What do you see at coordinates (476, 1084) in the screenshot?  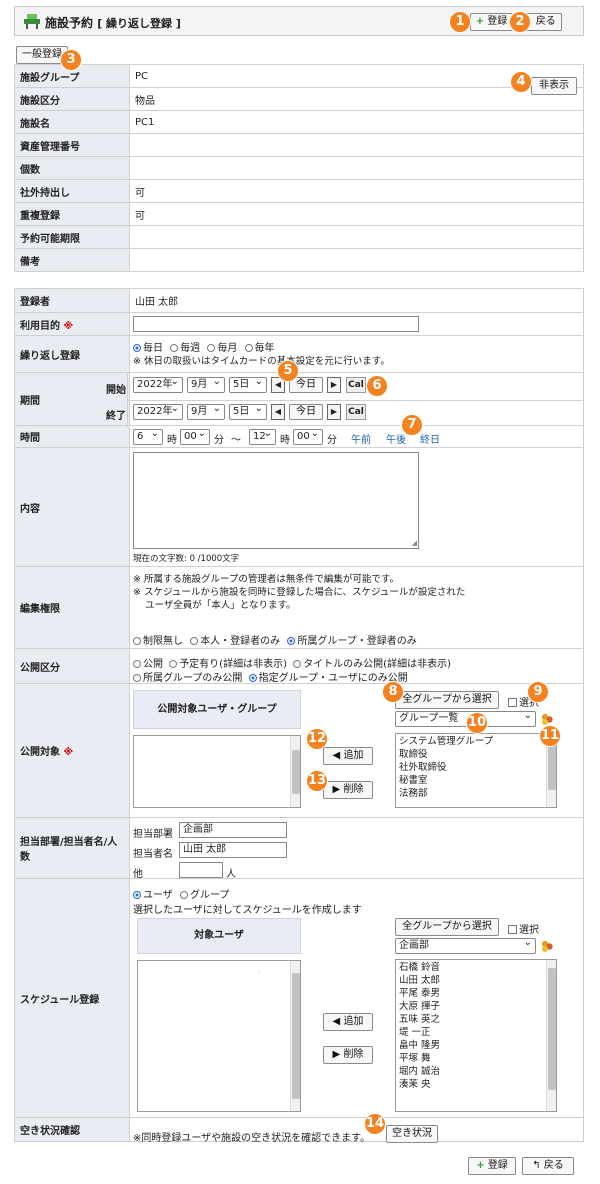 I see `user-list-item: 湊茉 央` at bounding box center [476, 1084].